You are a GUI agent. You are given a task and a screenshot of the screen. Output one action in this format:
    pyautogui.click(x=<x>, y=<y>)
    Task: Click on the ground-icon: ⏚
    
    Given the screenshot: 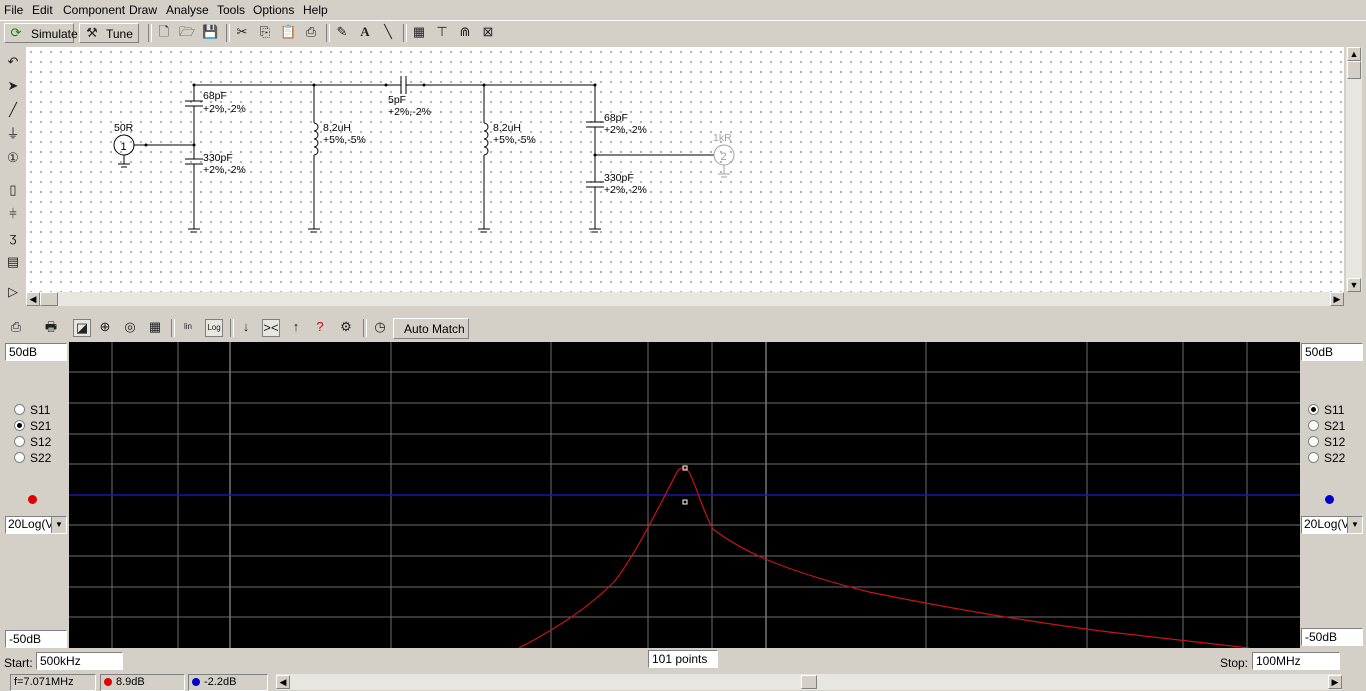 What is the action you would take?
    pyautogui.click(x=13, y=134)
    